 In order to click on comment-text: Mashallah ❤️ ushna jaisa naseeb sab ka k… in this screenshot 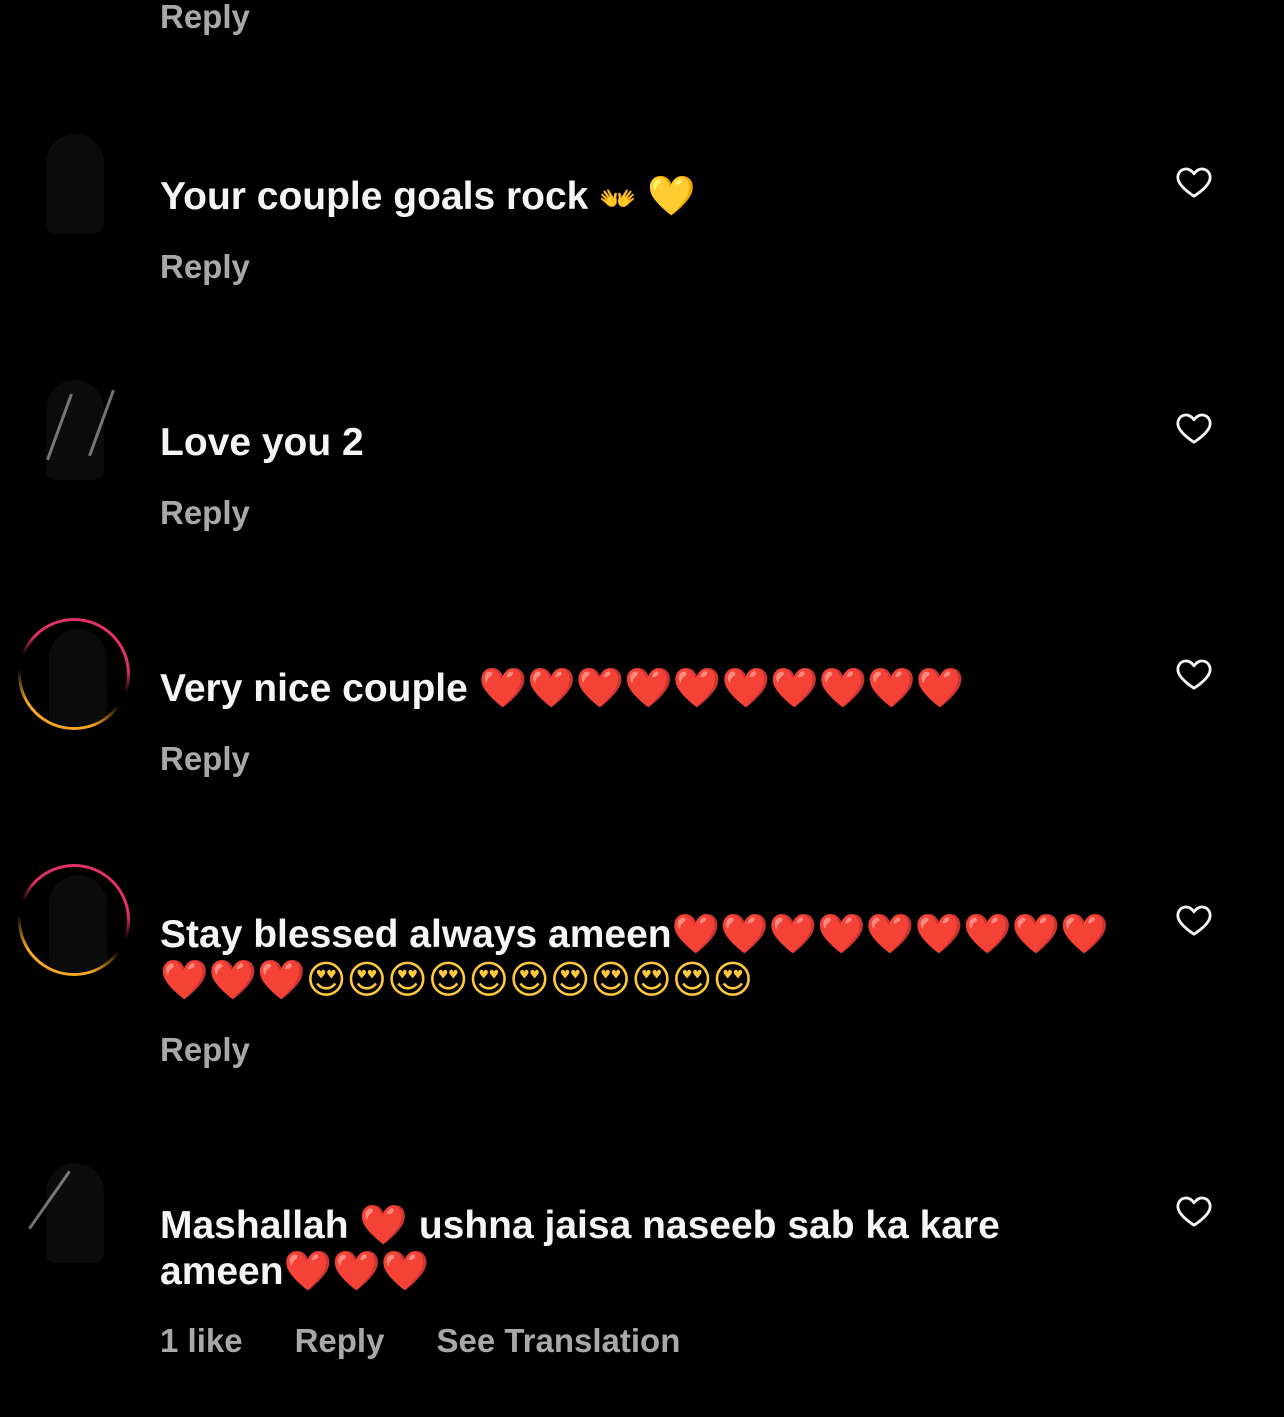, I will do `click(640, 1249)`.